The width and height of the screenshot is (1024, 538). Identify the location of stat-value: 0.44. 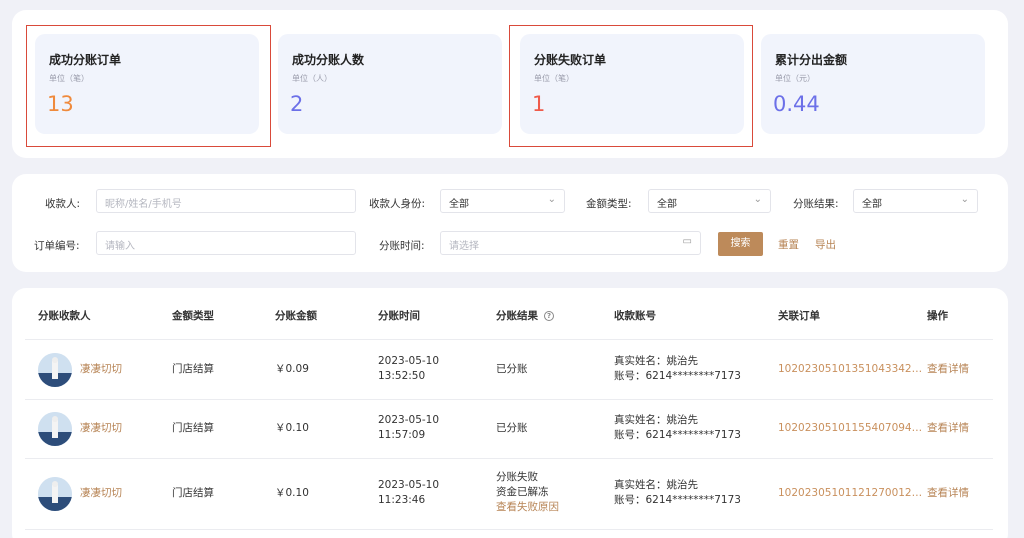
(796, 104).